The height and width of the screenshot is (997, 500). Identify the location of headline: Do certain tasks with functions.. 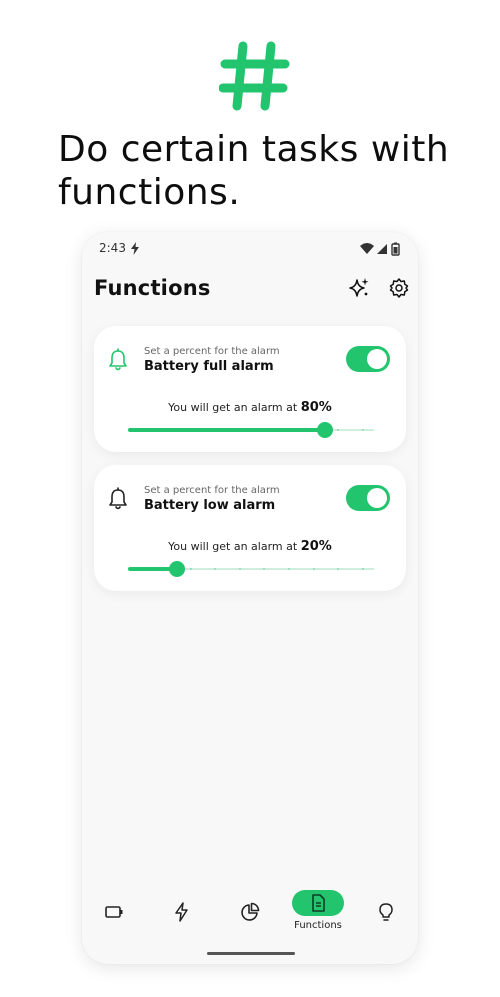
(254, 171).